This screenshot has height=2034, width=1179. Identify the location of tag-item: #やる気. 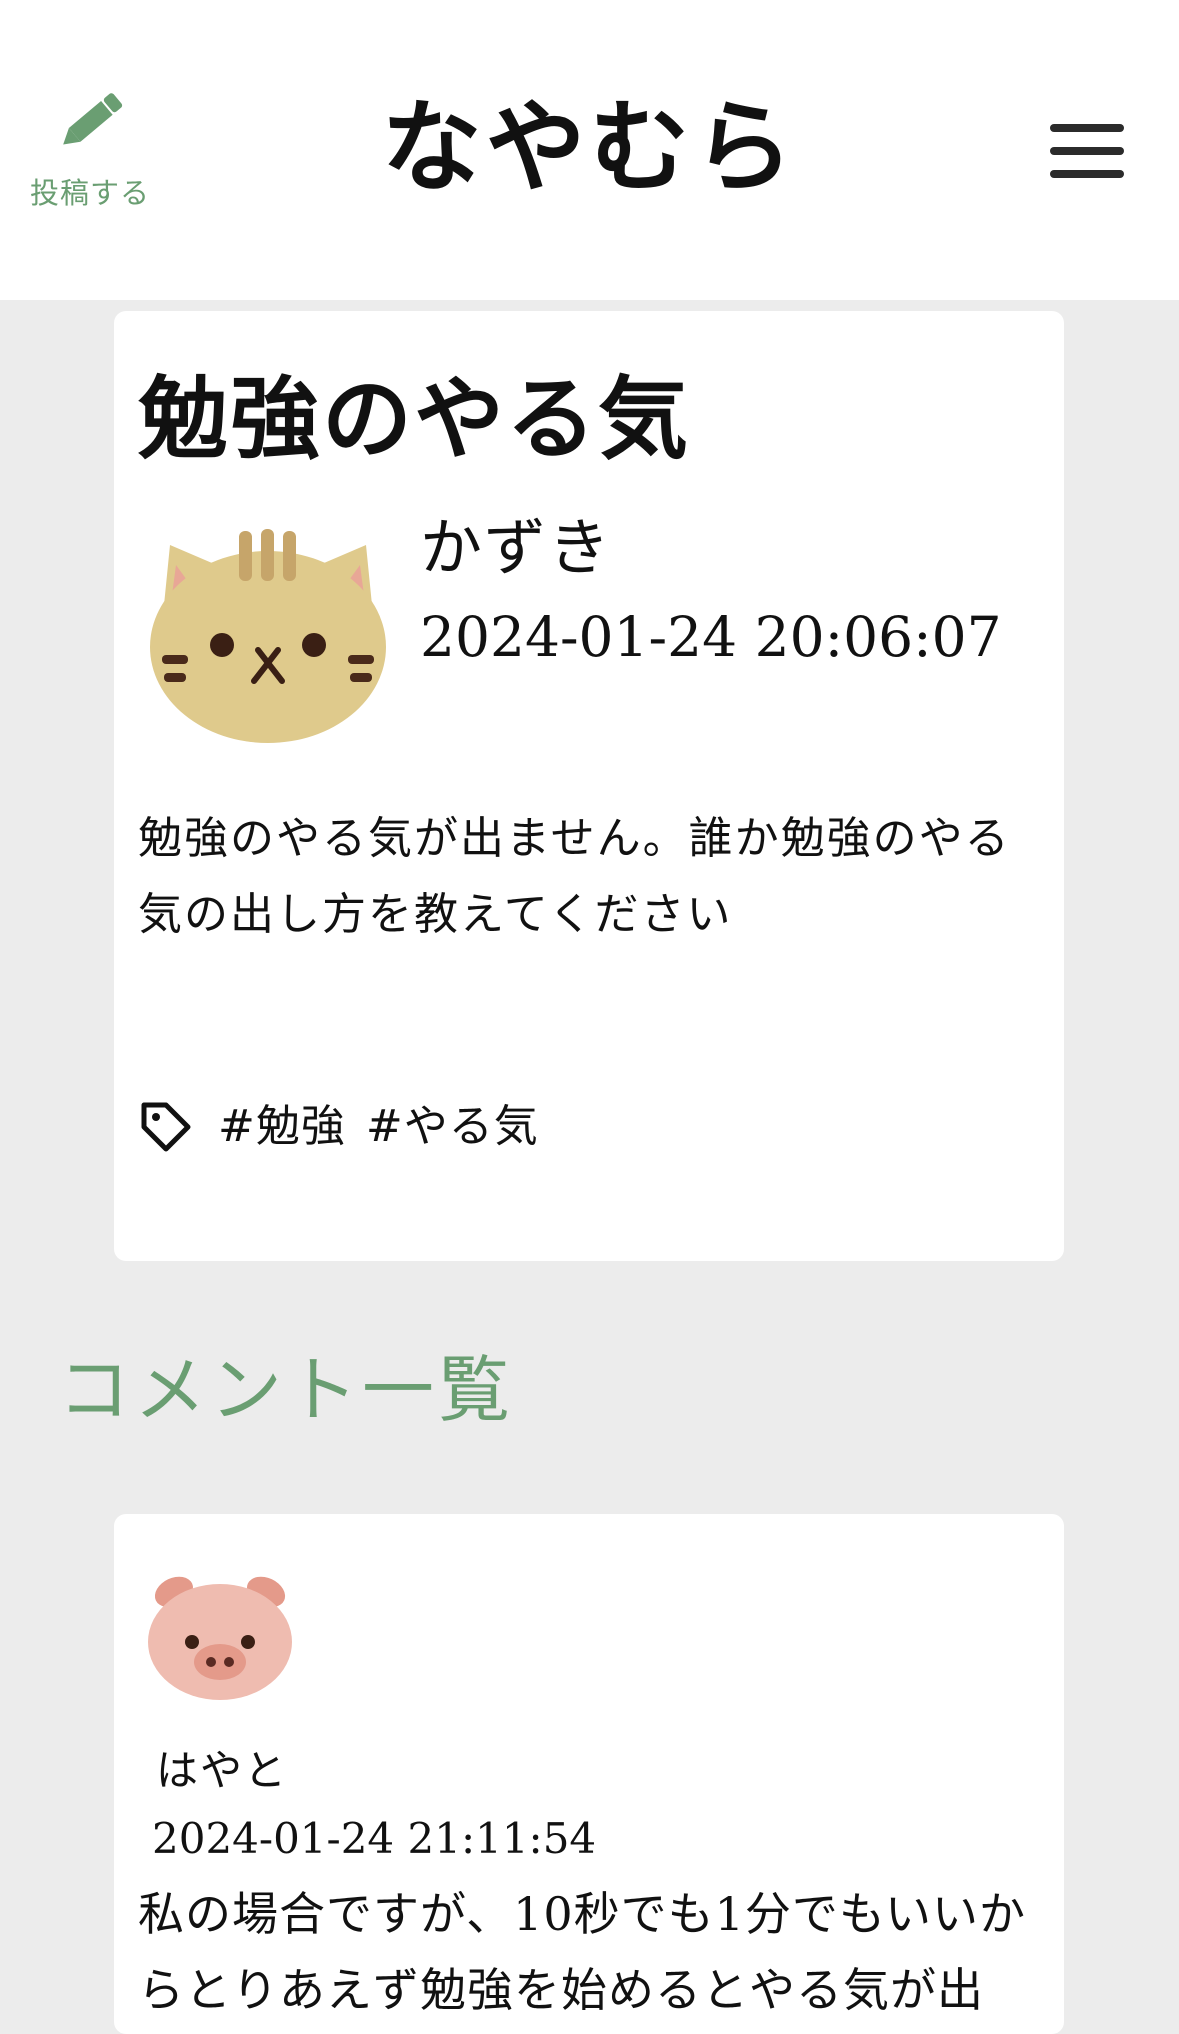
(452, 1127).